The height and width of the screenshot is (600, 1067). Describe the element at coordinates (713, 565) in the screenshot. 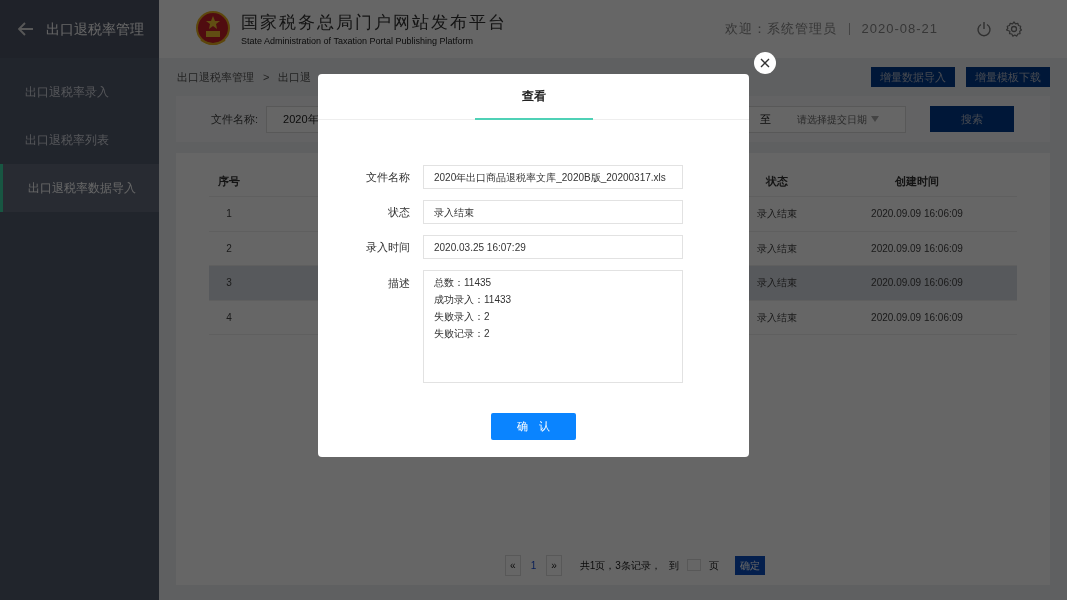

I see `page-unit: 页` at that location.